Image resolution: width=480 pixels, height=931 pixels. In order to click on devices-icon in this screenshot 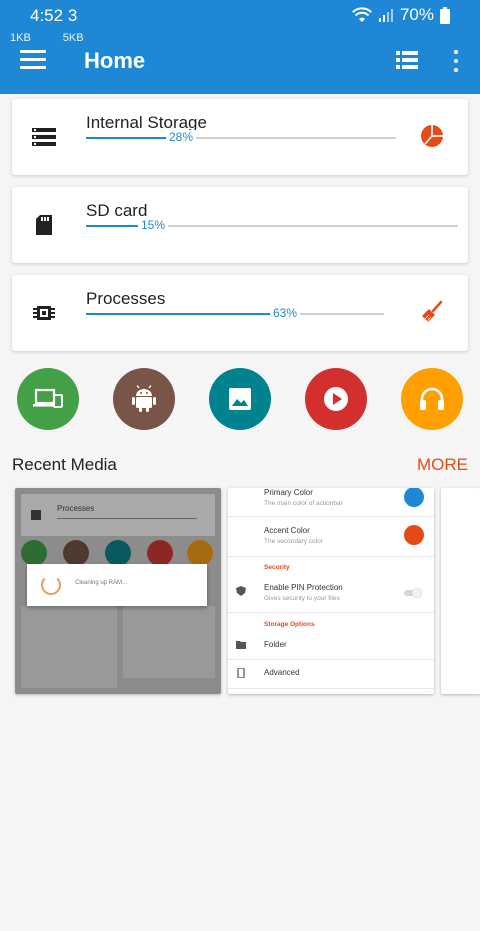, I will do `click(48, 398)`.